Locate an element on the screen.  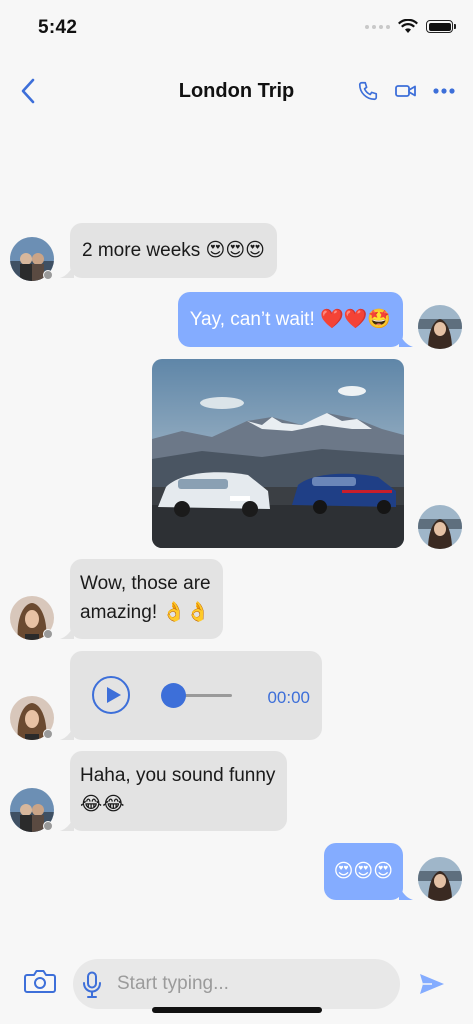
send-icon is located at coordinates (432, 984).